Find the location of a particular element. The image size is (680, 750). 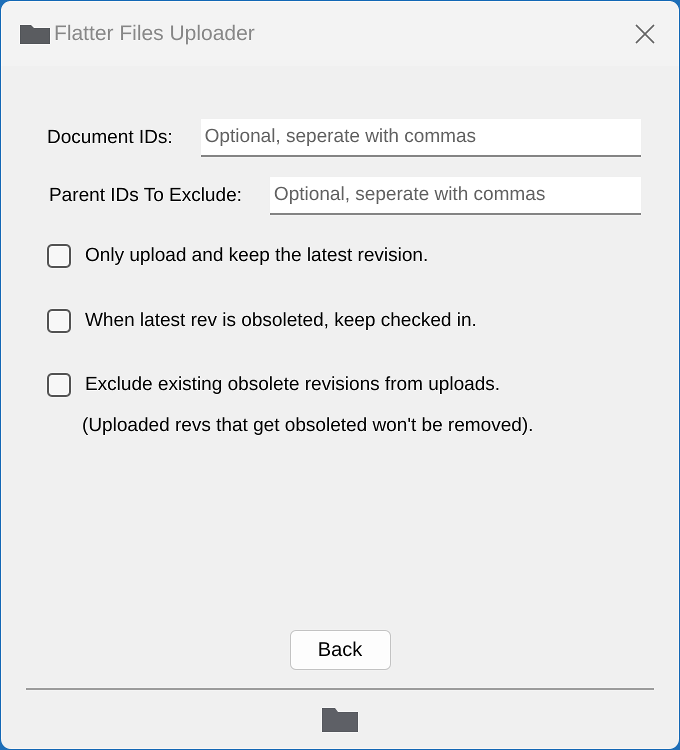

close-button is located at coordinates (645, 34).